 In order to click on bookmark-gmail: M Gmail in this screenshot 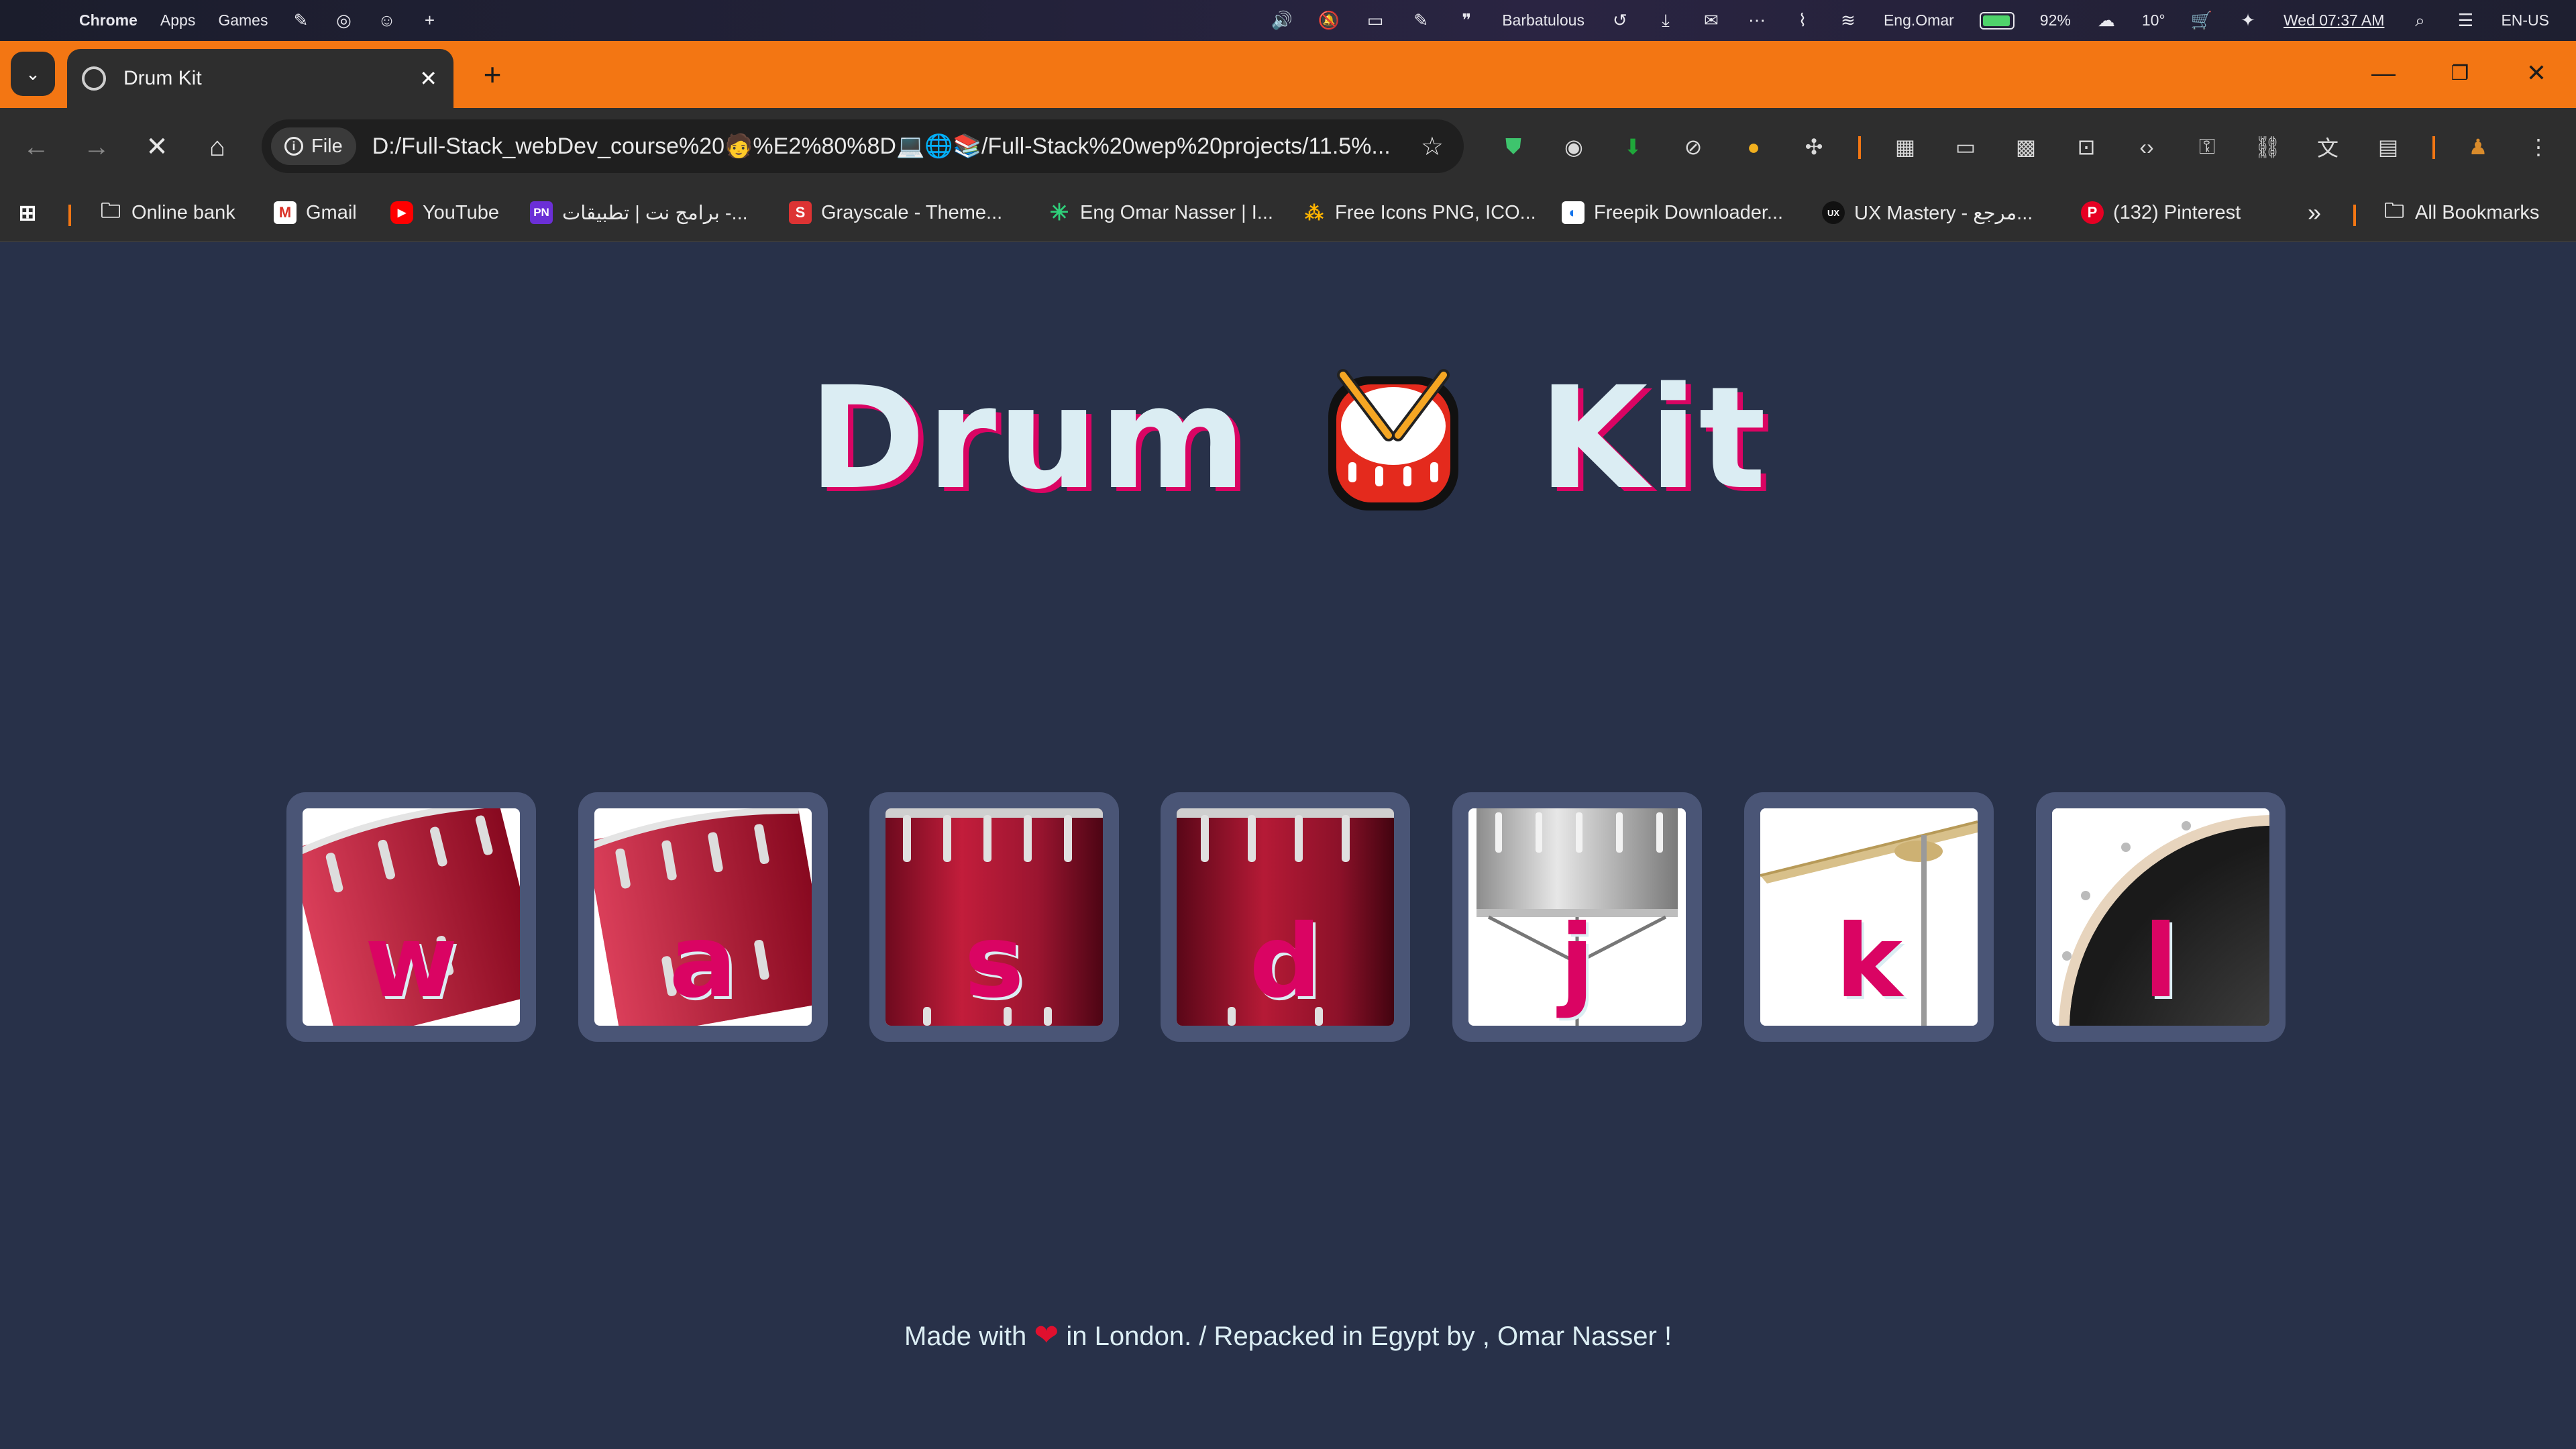, I will do `click(315, 212)`.